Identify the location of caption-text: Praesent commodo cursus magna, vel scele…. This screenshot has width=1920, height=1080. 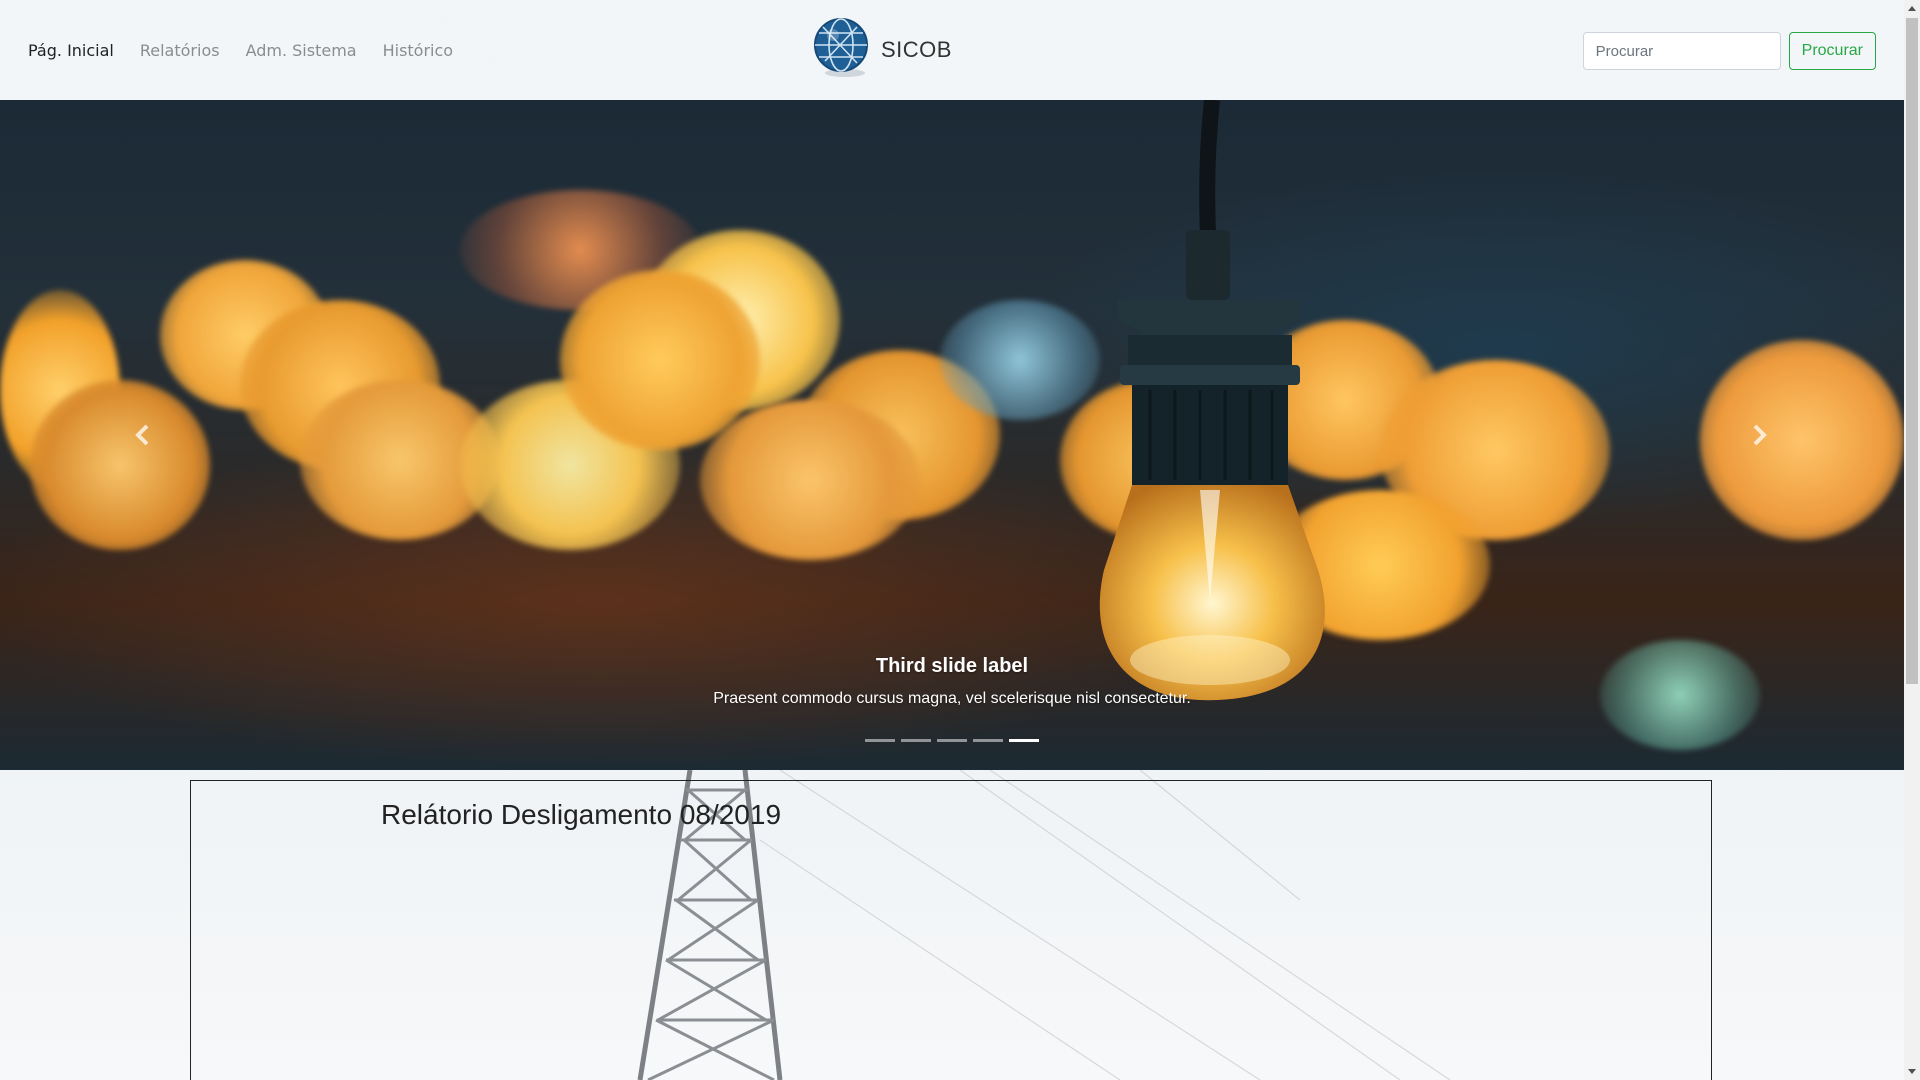
(952, 698).